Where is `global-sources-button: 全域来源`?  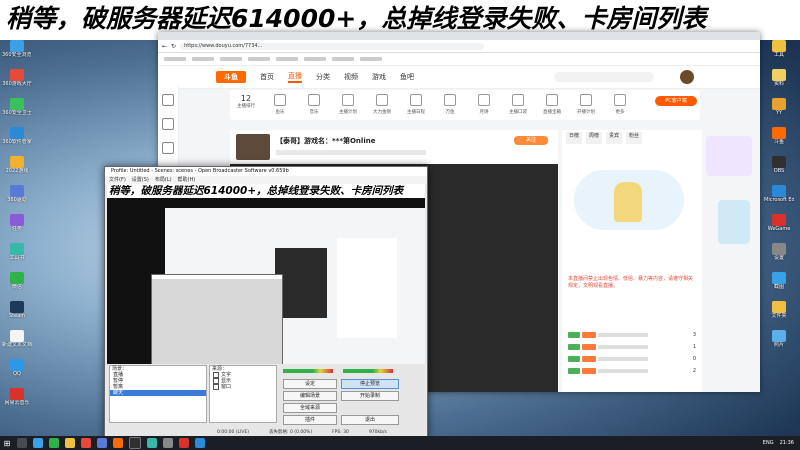
global-sources-button: 全域来源 is located at coordinates (310, 408).